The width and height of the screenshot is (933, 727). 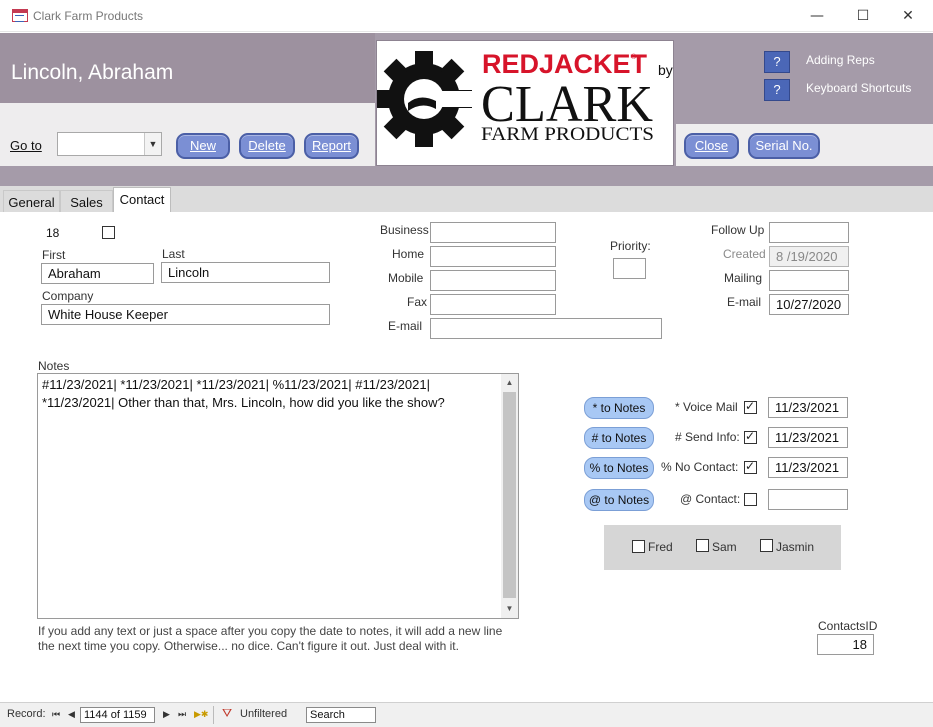 I want to click on reps-box: Fred Sam Jasmin, so click(x=722, y=547).